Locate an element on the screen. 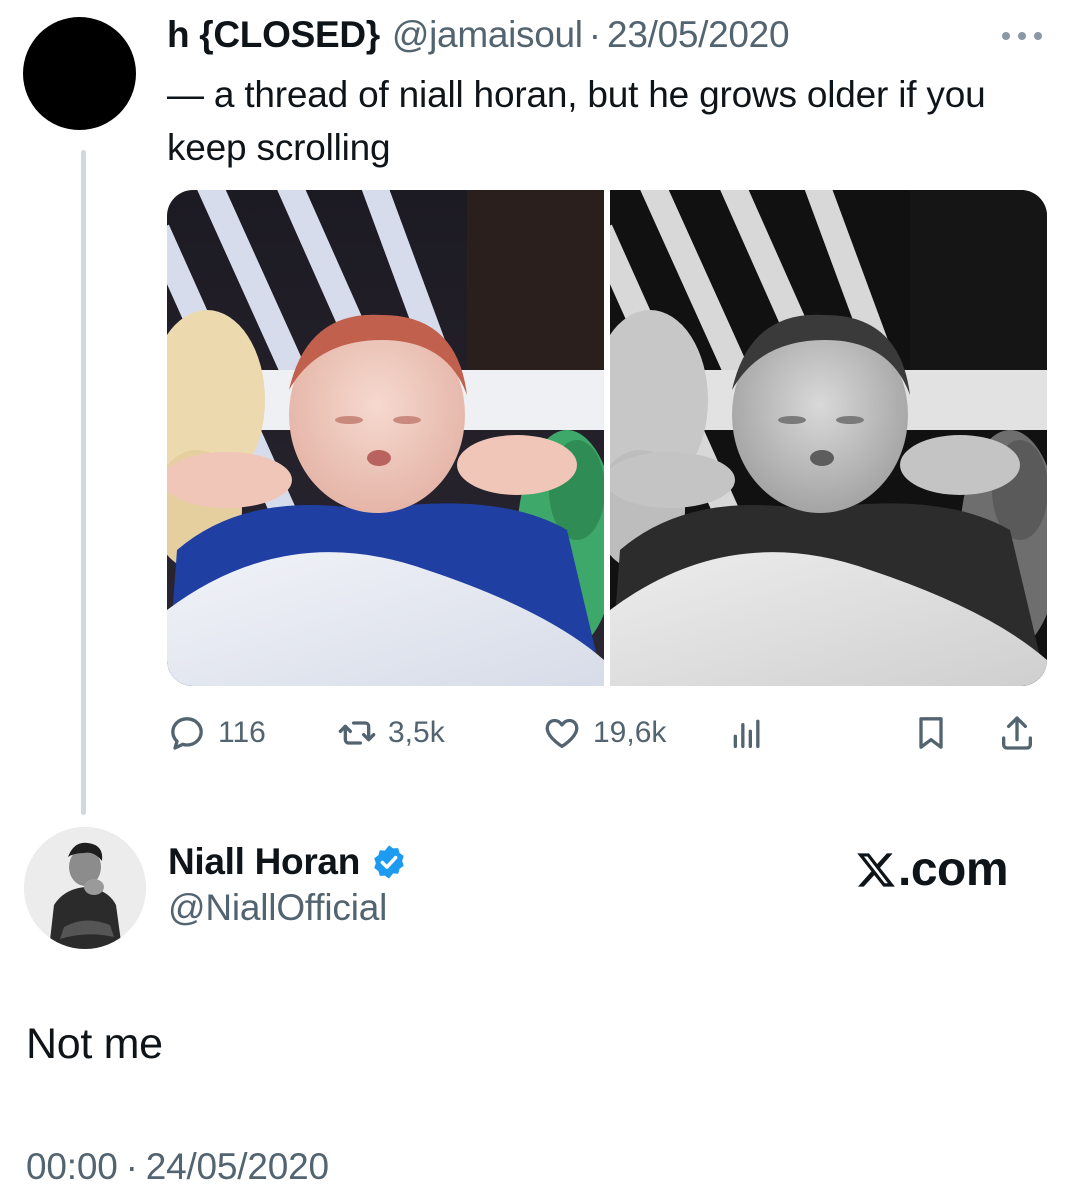  share-button is located at coordinates (1017, 733).